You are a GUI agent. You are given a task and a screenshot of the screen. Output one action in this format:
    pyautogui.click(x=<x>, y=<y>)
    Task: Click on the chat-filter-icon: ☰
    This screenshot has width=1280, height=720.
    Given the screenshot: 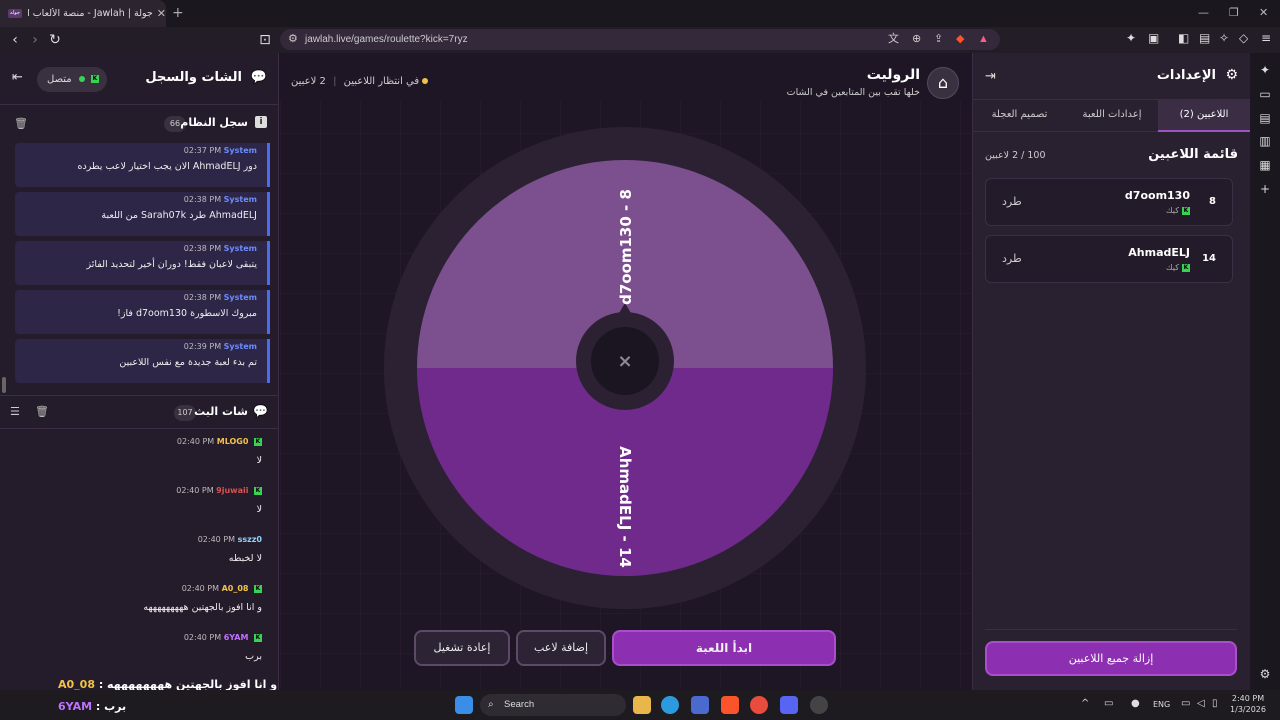 What is the action you would take?
    pyautogui.click(x=15, y=411)
    